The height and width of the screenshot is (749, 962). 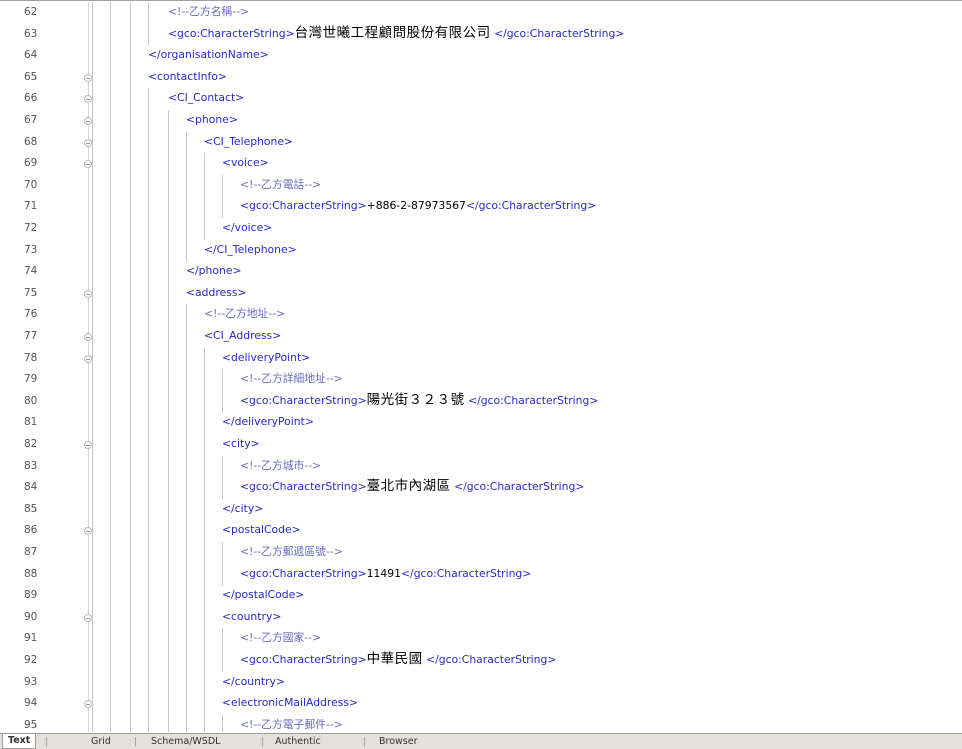 What do you see at coordinates (281, 465) in the screenshot?
I see `xml-comment: <!--乙方城市-->` at bounding box center [281, 465].